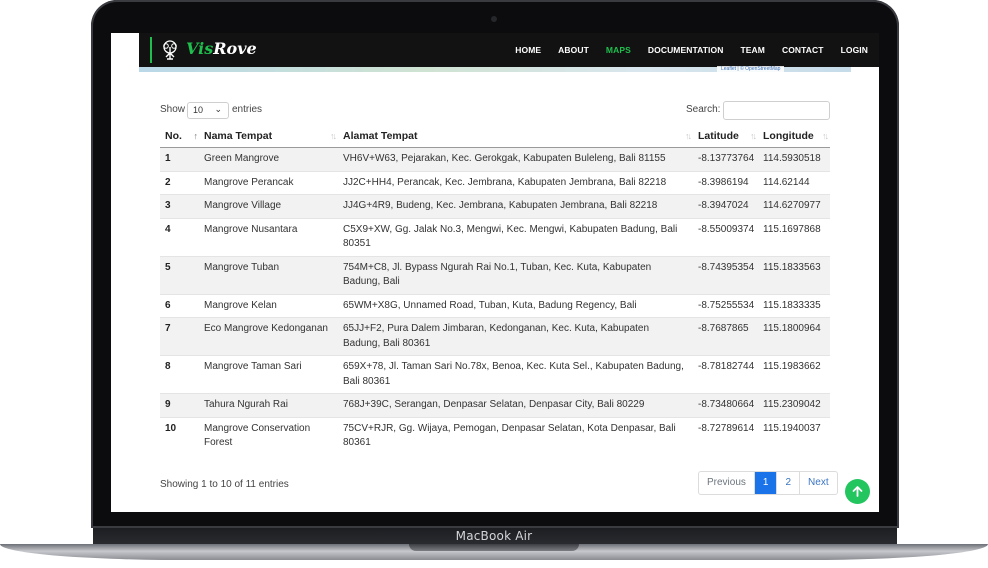 The image size is (988, 568). What do you see at coordinates (268, 336) in the screenshot?
I see `cell-name: Eco Mangrove Kedonganan` at bounding box center [268, 336].